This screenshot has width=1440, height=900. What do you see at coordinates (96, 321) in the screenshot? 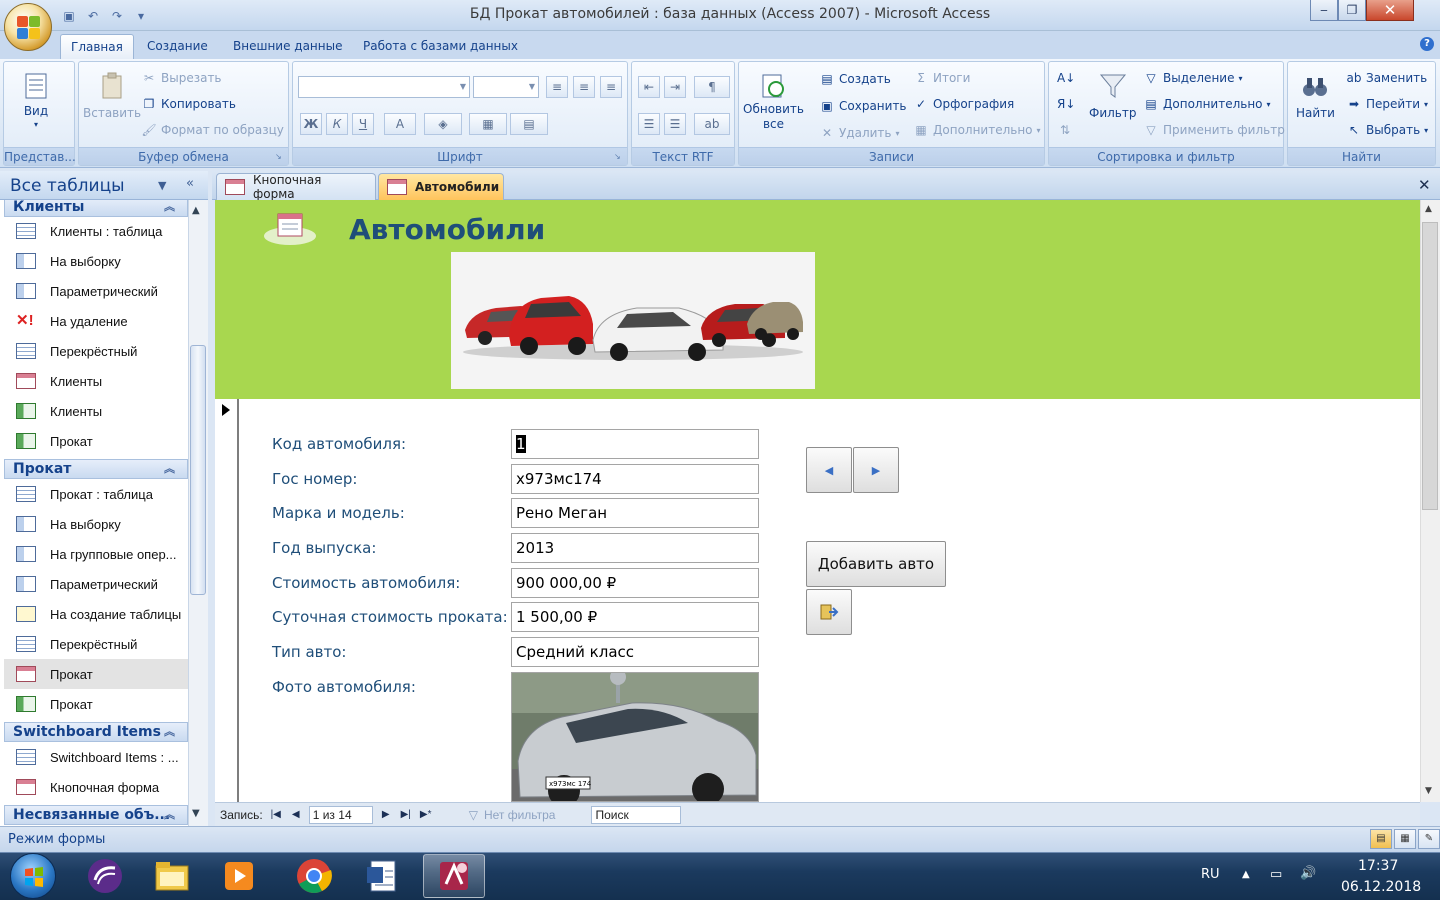
I see `nav-item: ✕! На удаление` at bounding box center [96, 321].